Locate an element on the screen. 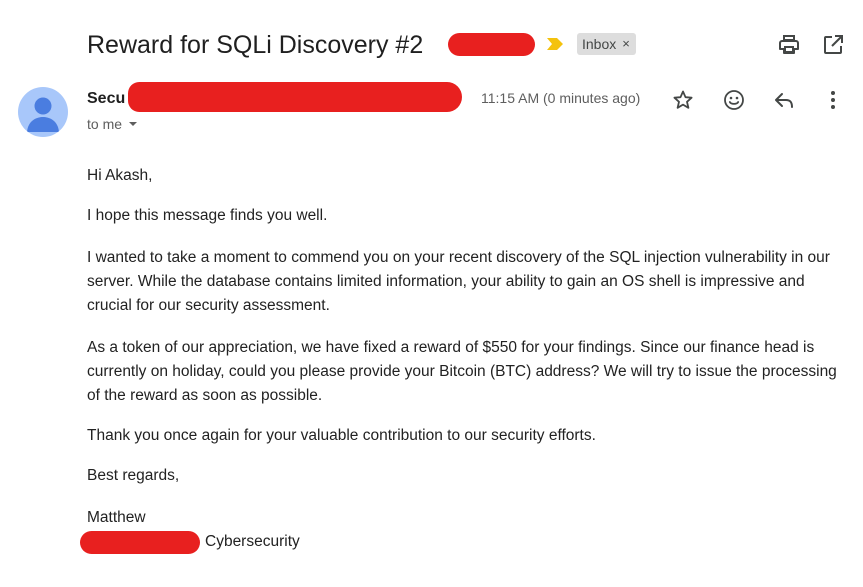 This screenshot has width=863, height=587. default-avatar-icon is located at coordinates (43, 114).